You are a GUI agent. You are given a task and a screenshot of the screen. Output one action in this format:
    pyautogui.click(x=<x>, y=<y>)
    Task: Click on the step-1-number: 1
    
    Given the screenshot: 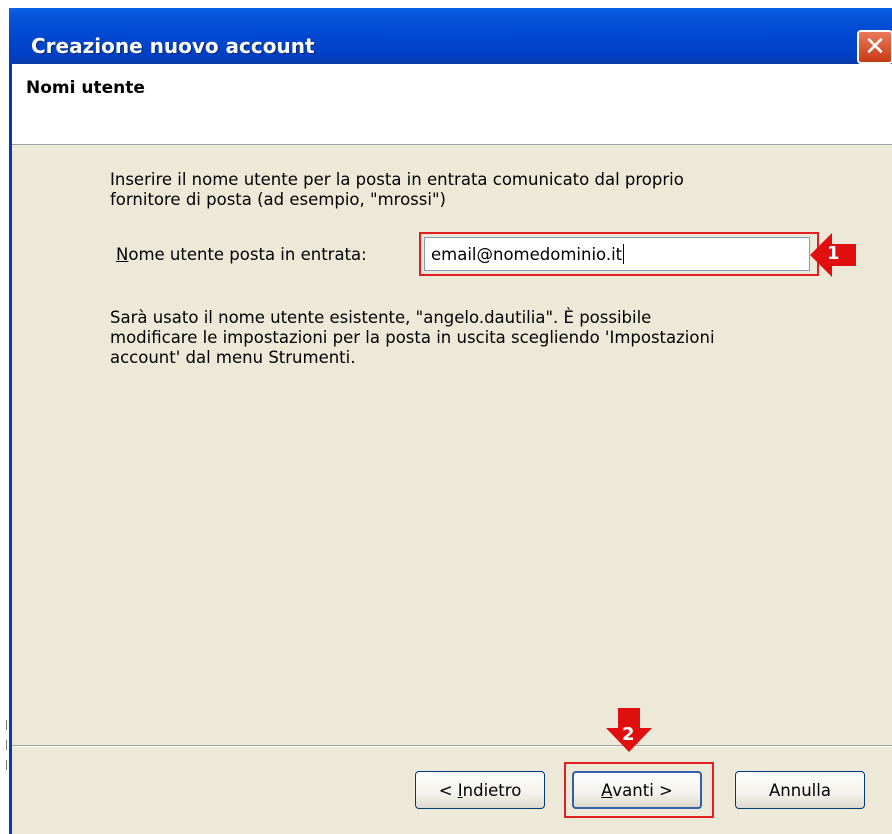 What is the action you would take?
    pyautogui.click(x=833, y=253)
    